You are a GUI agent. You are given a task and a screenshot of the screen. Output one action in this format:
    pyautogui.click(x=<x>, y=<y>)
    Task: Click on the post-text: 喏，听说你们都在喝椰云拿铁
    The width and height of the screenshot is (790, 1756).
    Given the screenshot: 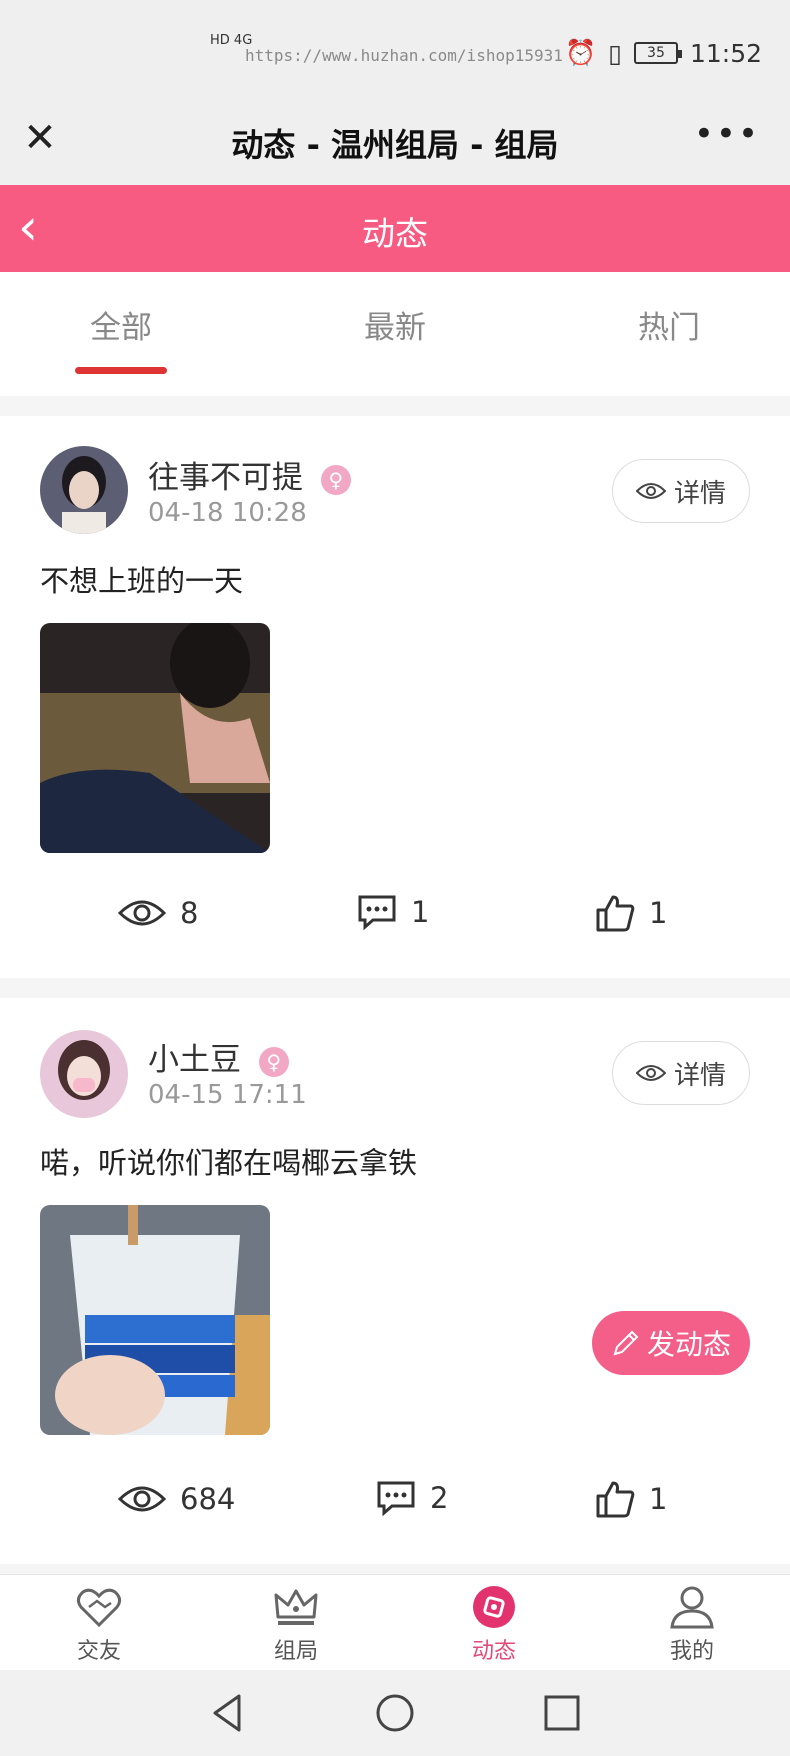 What is the action you would take?
    pyautogui.click(x=229, y=1163)
    